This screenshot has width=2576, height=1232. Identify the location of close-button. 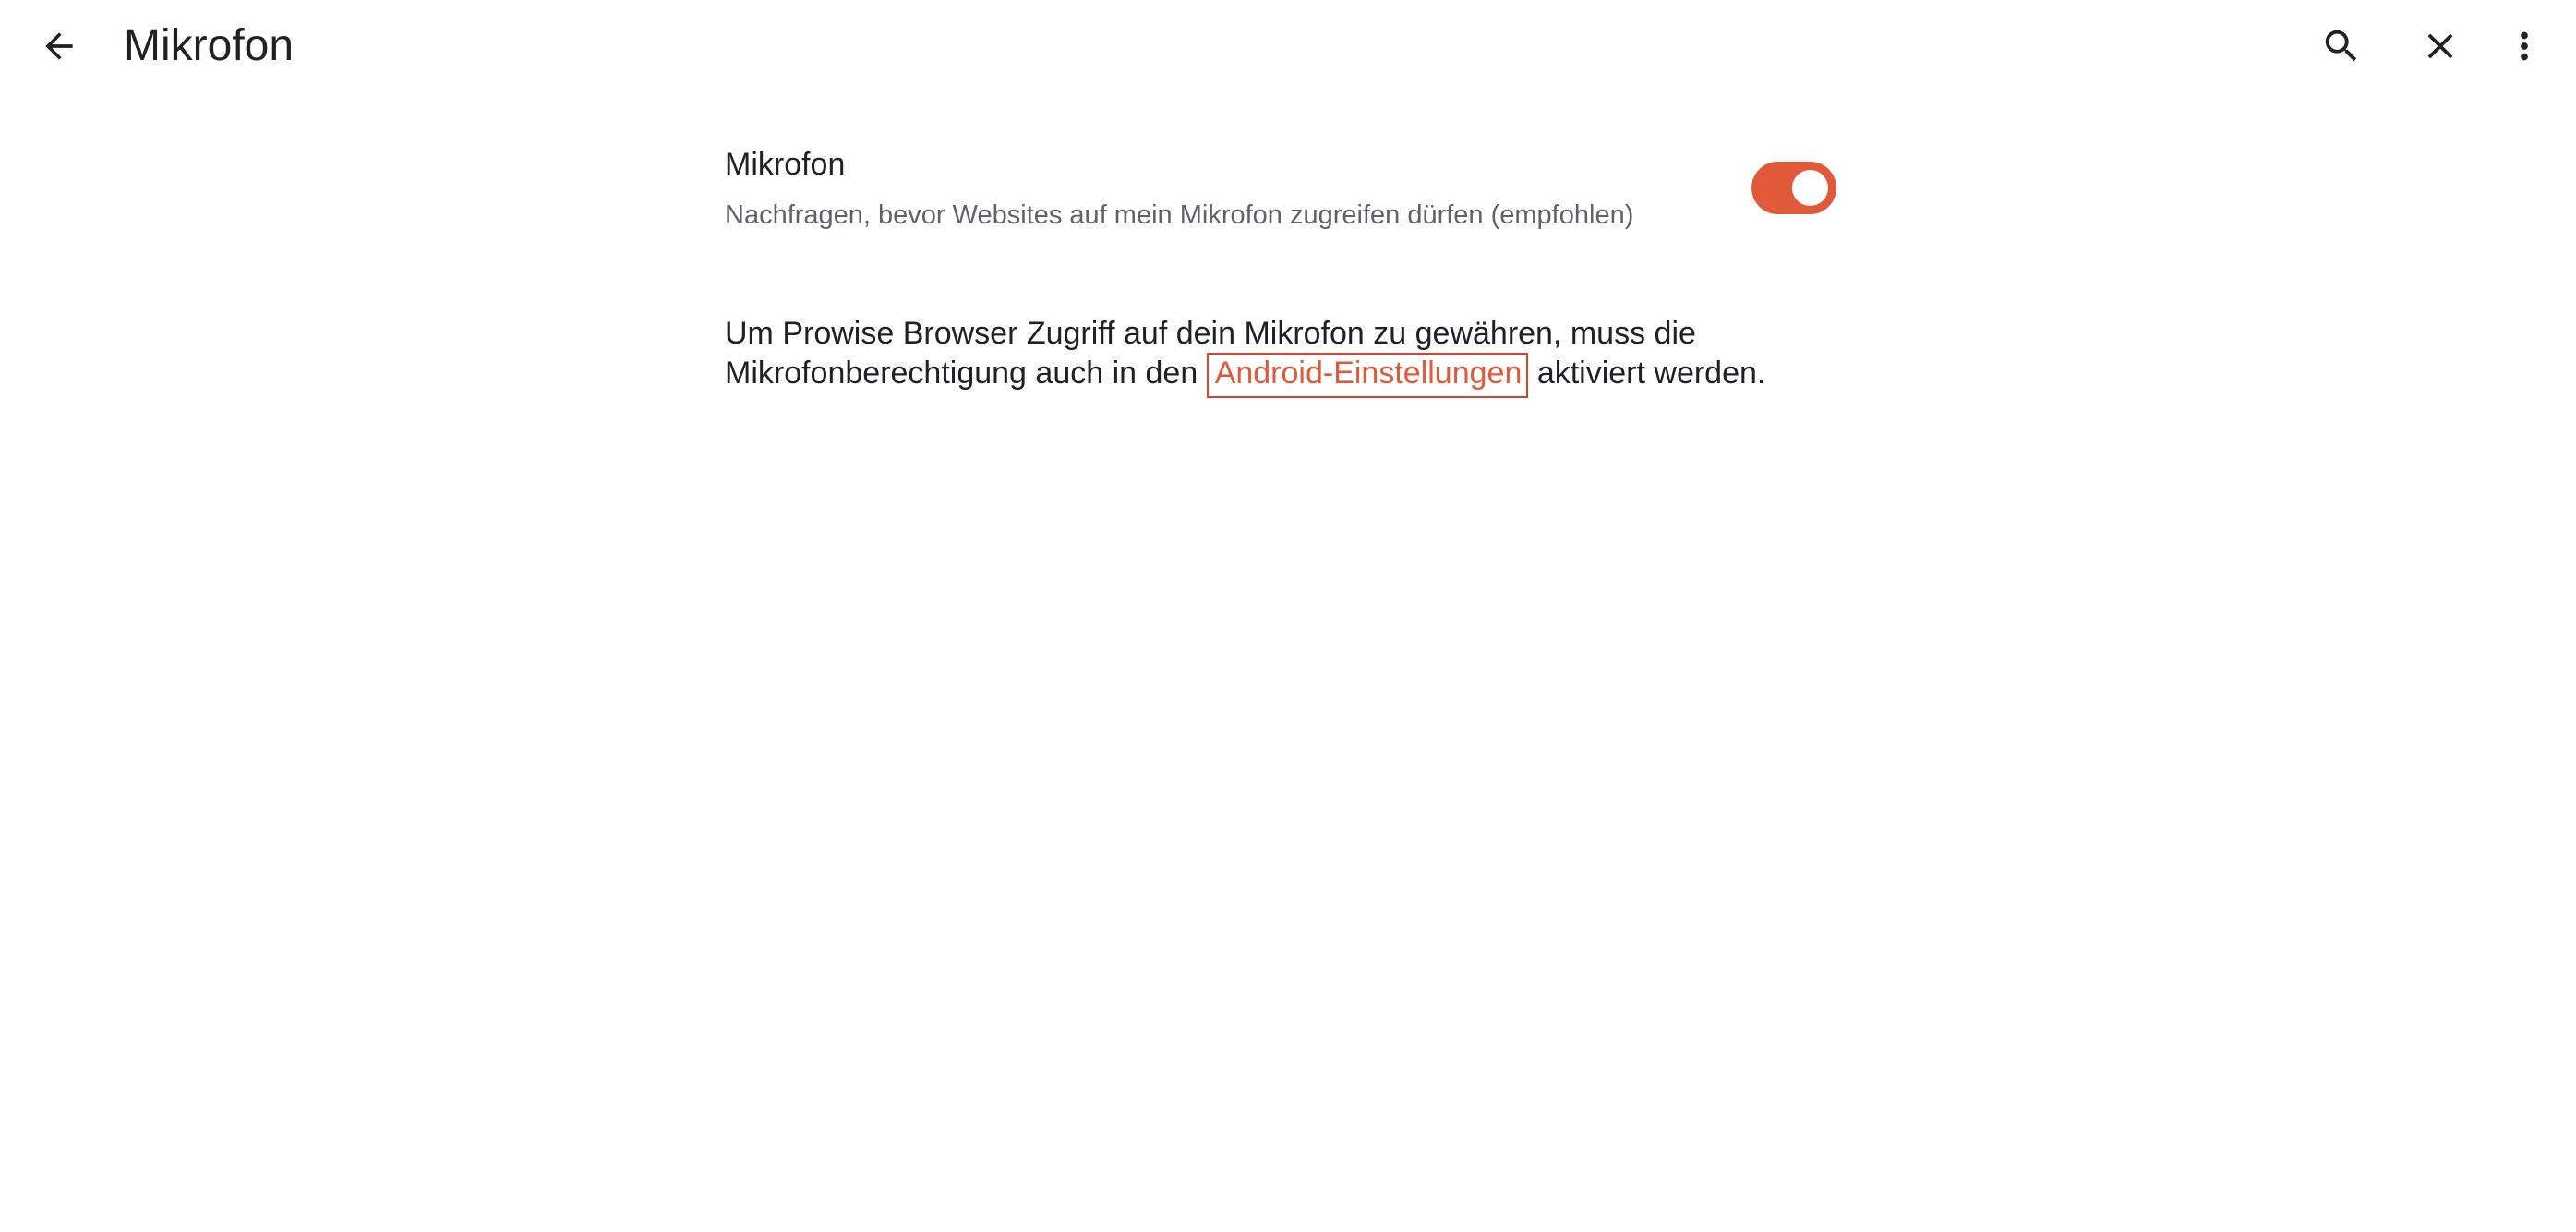
(2440, 46).